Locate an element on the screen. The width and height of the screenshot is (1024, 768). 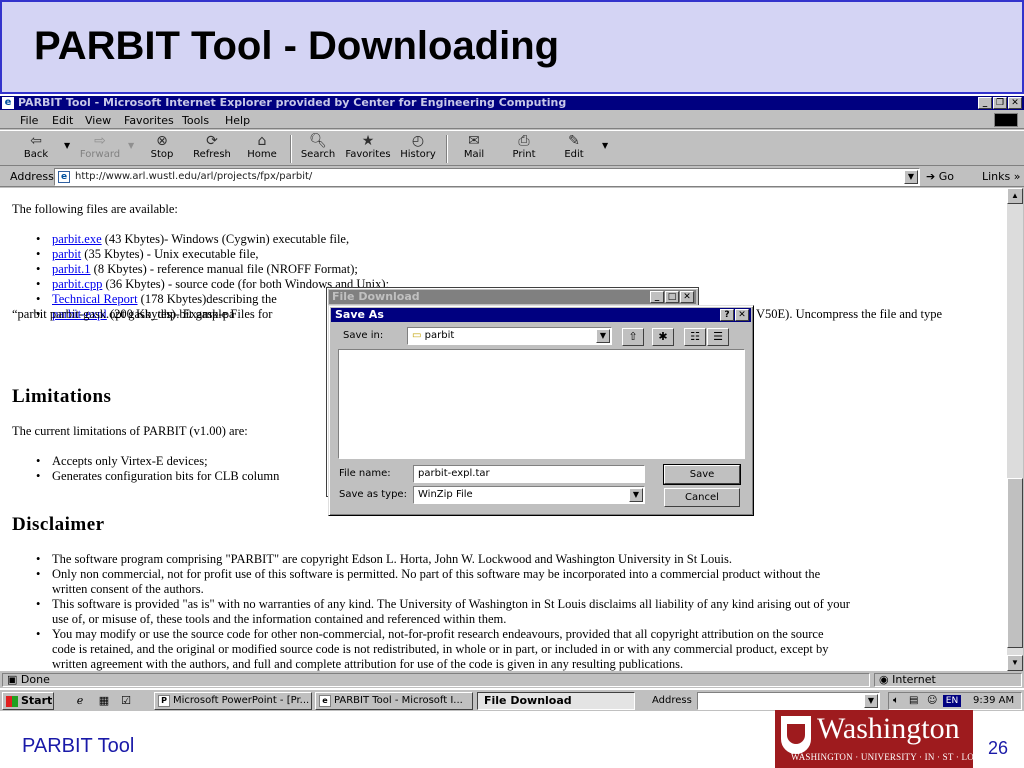
new-folder-button: ✱ is located at coordinates (663, 337).